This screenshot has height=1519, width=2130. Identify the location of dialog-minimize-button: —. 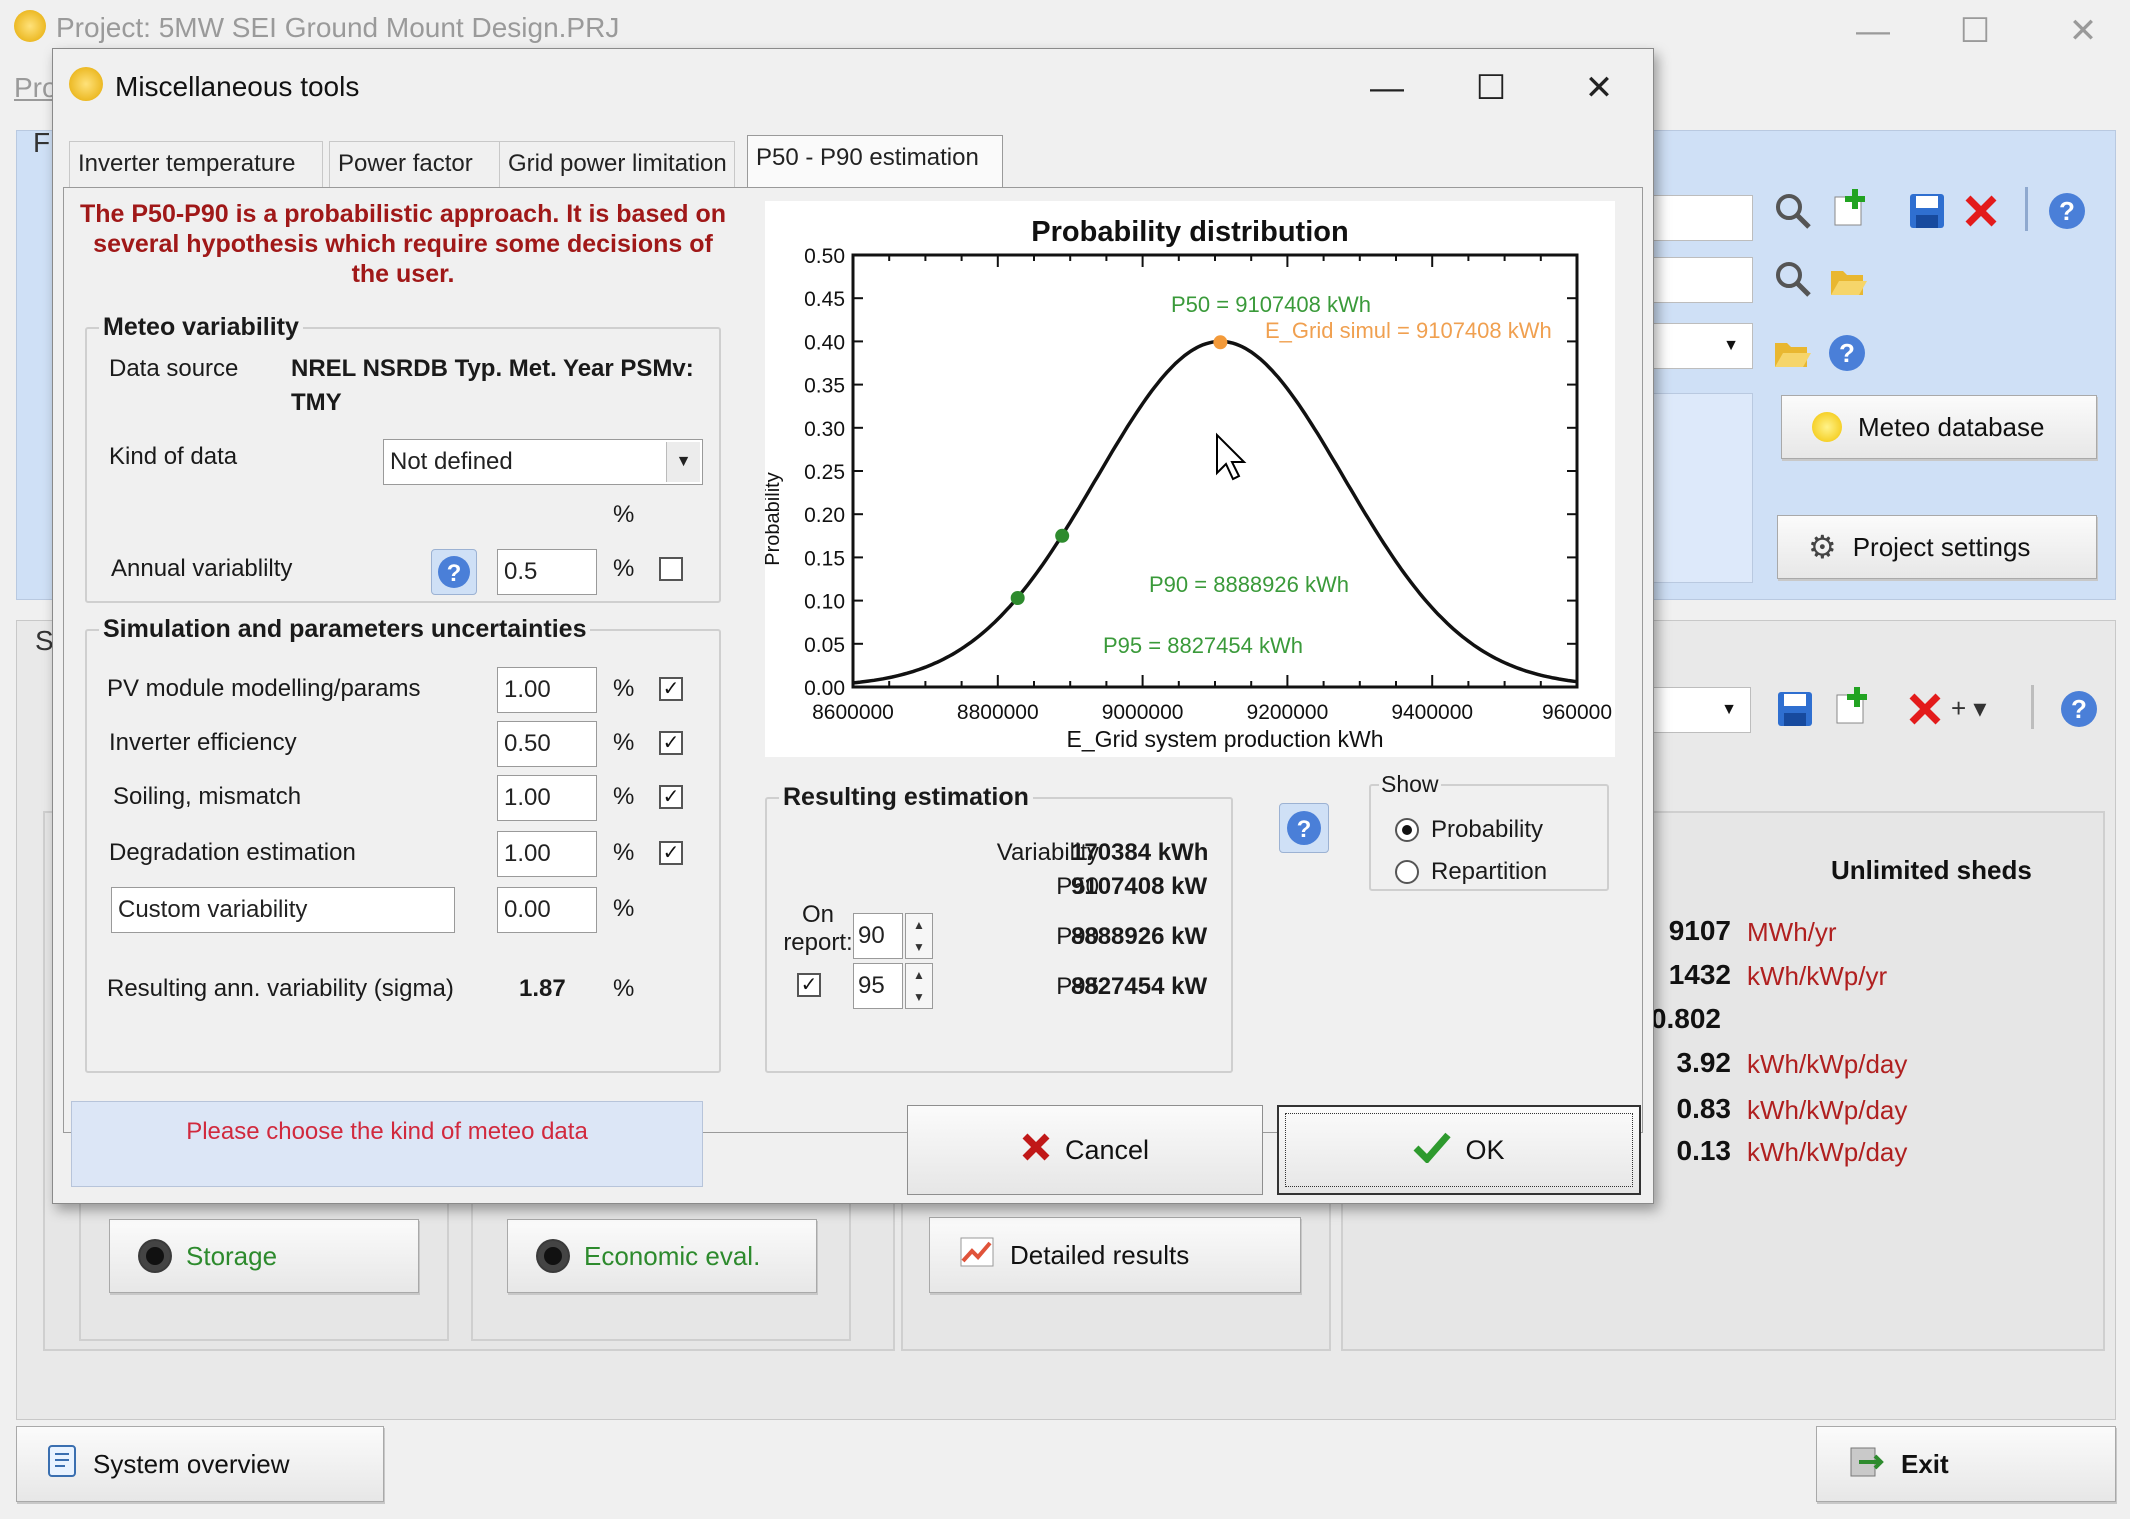
(1387, 88).